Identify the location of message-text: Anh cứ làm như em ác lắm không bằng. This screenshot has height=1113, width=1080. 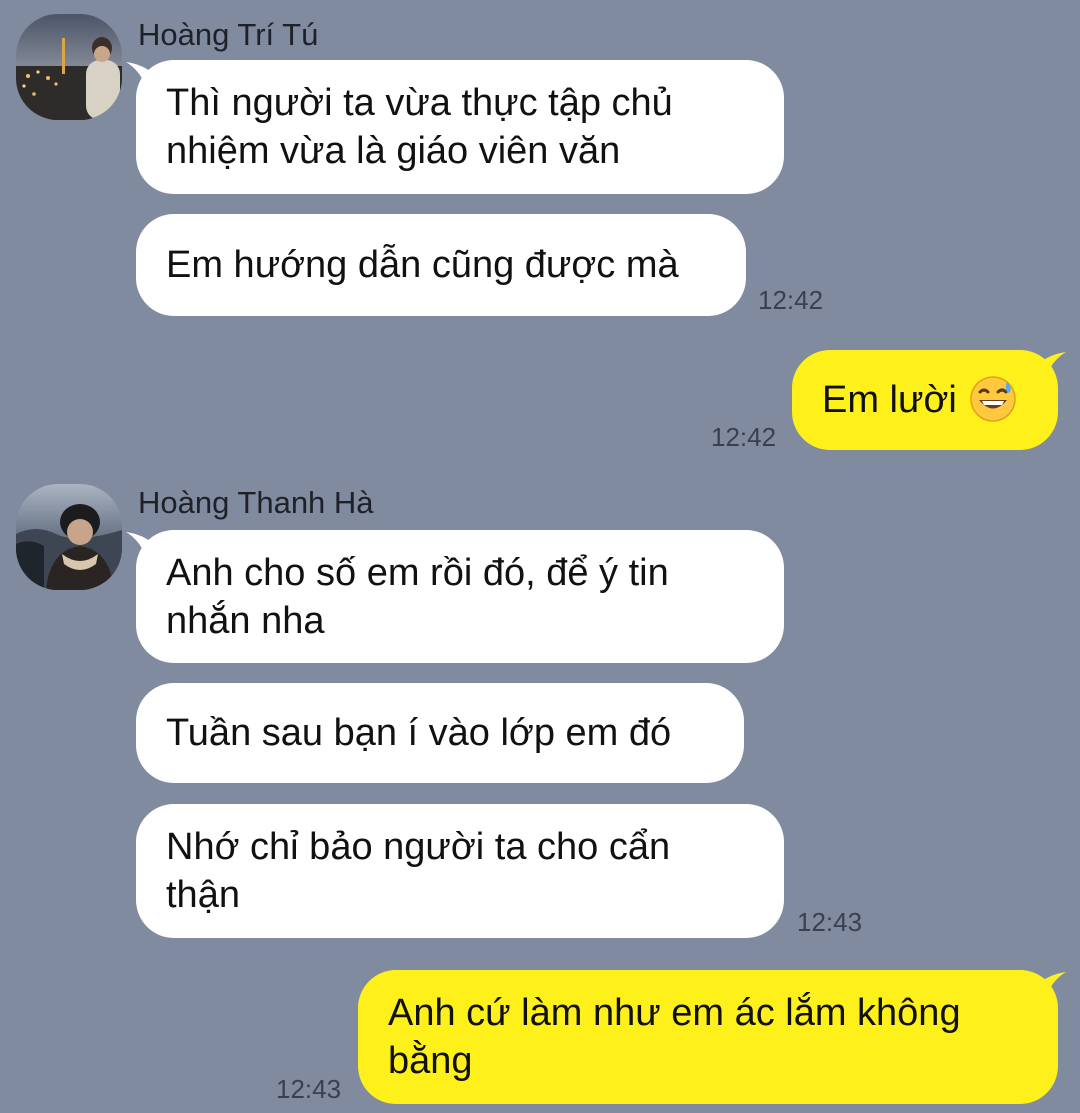
(674, 1037).